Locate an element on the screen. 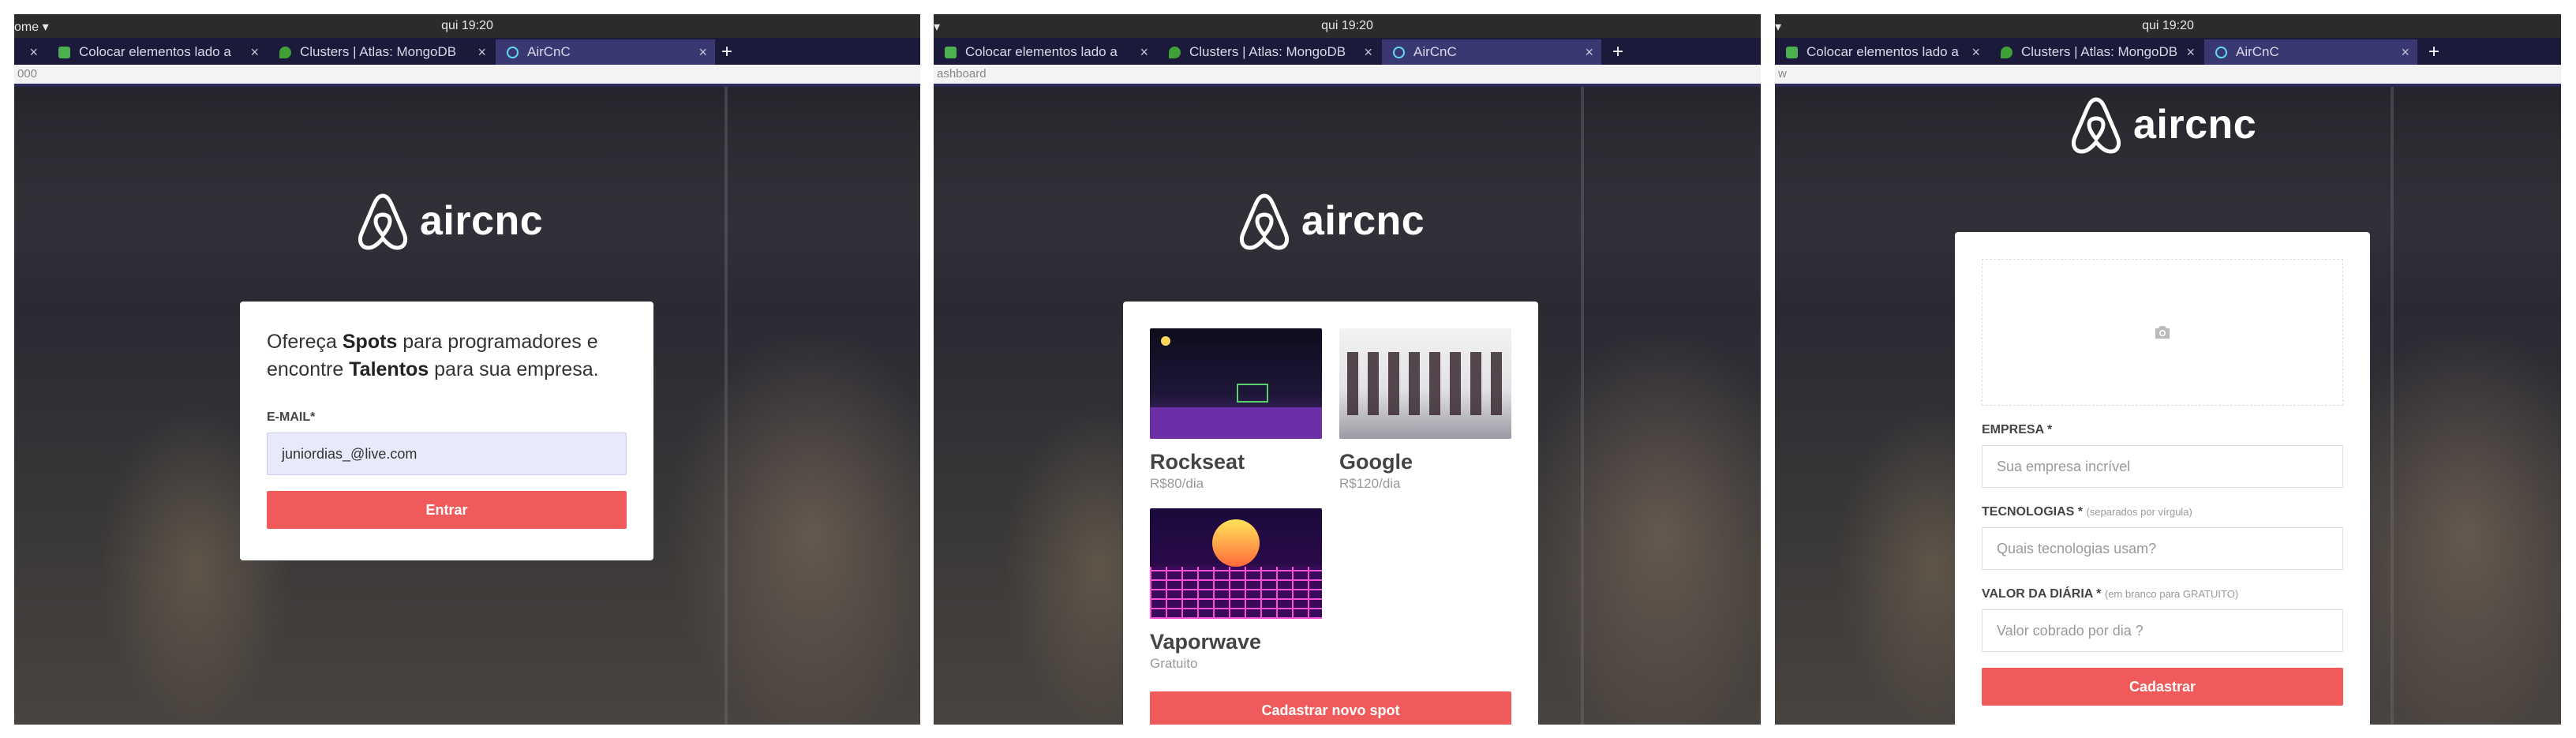  system-top-bar: ome ▾ qui 19:20 is located at coordinates (467, 26).